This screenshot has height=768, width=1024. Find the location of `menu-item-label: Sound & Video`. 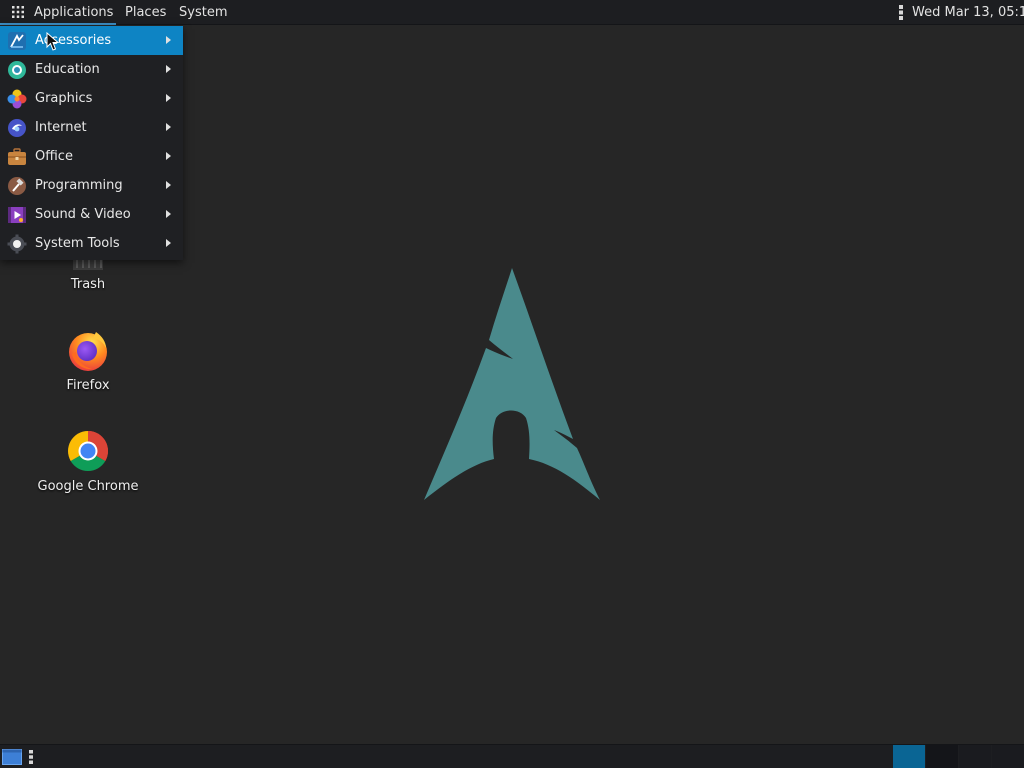

menu-item-label: Sound & Video is located at coordinates (83, 214).